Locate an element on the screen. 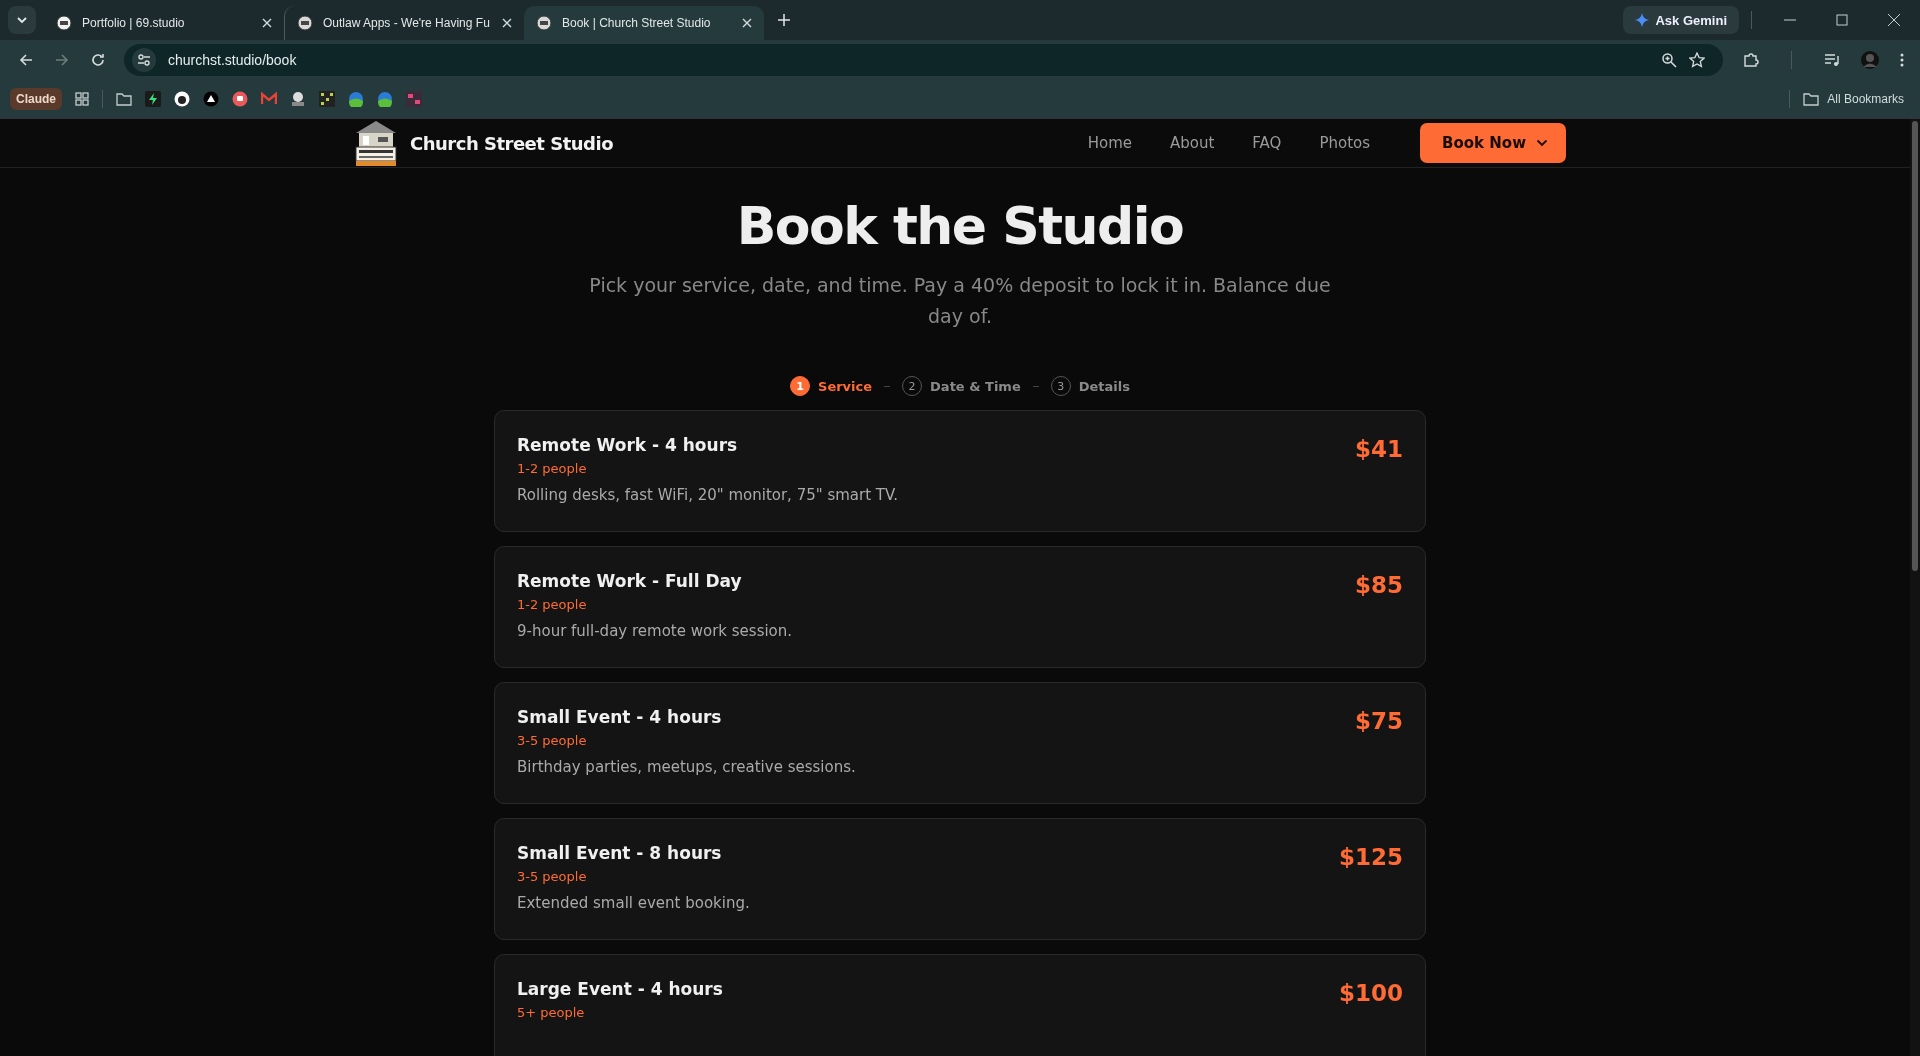  tab-search-button is located at coordinates (22, 20).